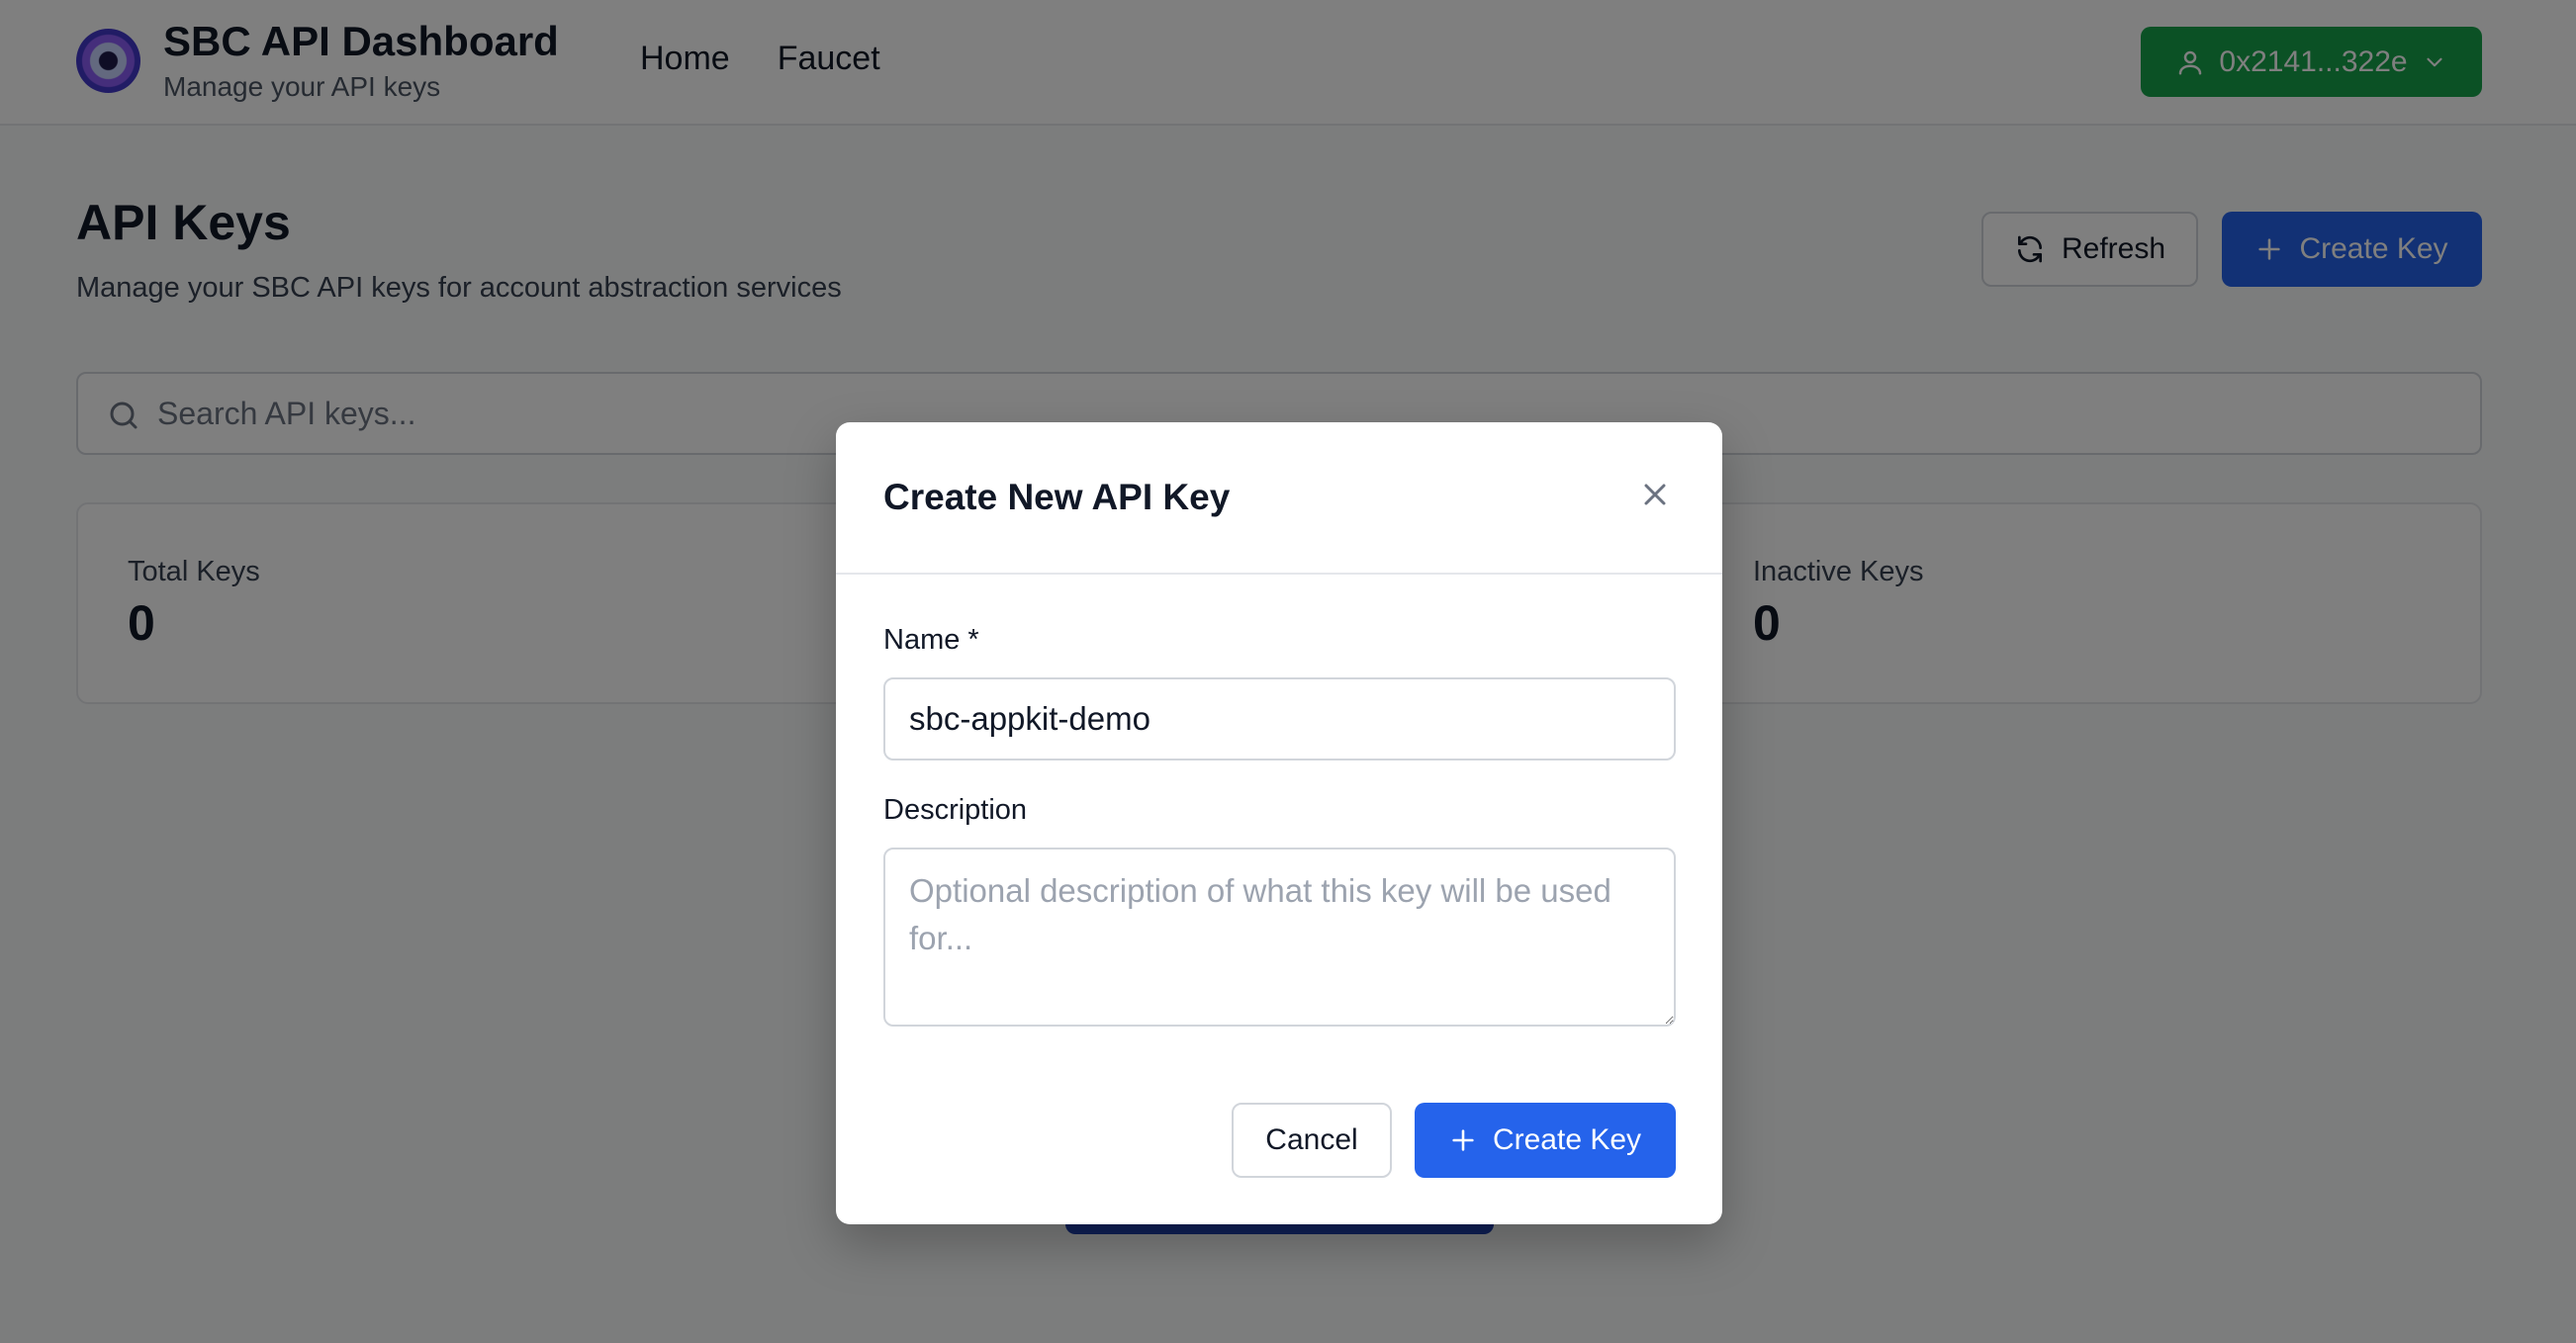 The width and height of the screenshot is (2576, 1343). I want to click on create-key-label: Create Key, so click(1567, 1139).